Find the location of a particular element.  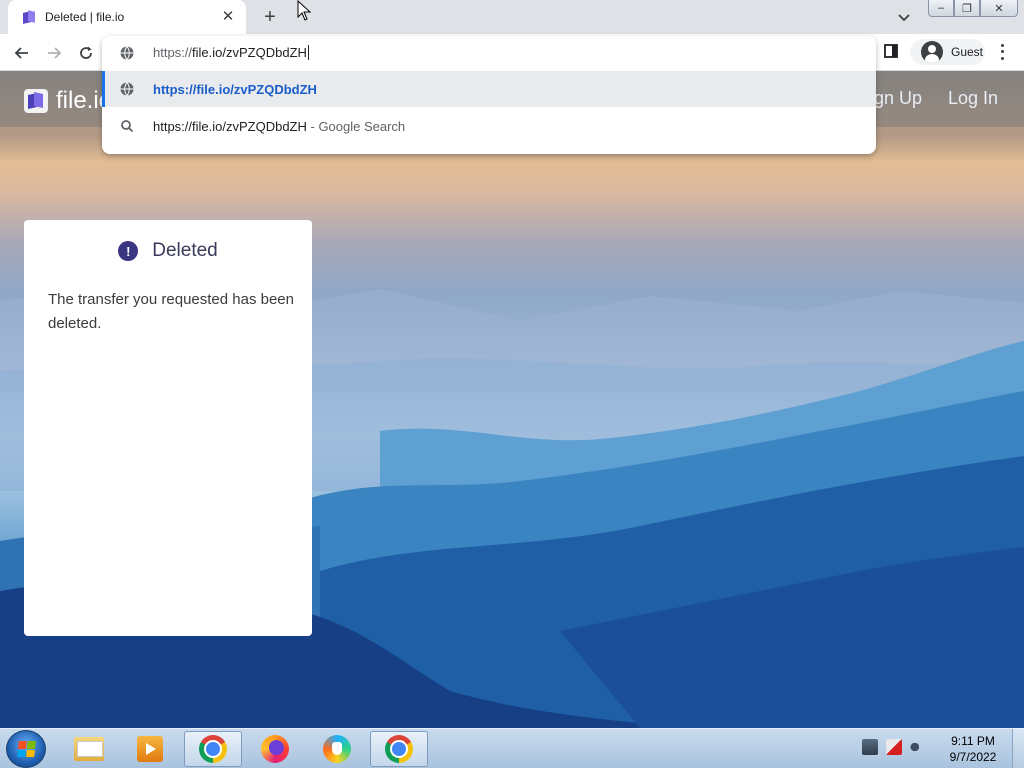

taskbar-firefox is located at coordinates (275, 749).